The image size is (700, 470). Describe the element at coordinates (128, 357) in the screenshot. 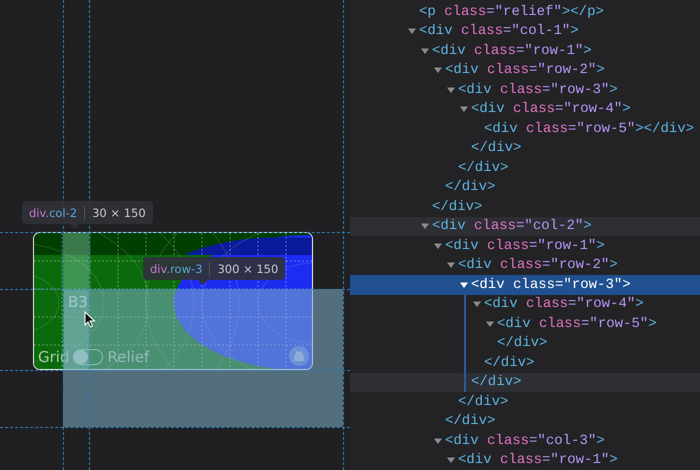

I see `toggle-label: Relief` at that location.